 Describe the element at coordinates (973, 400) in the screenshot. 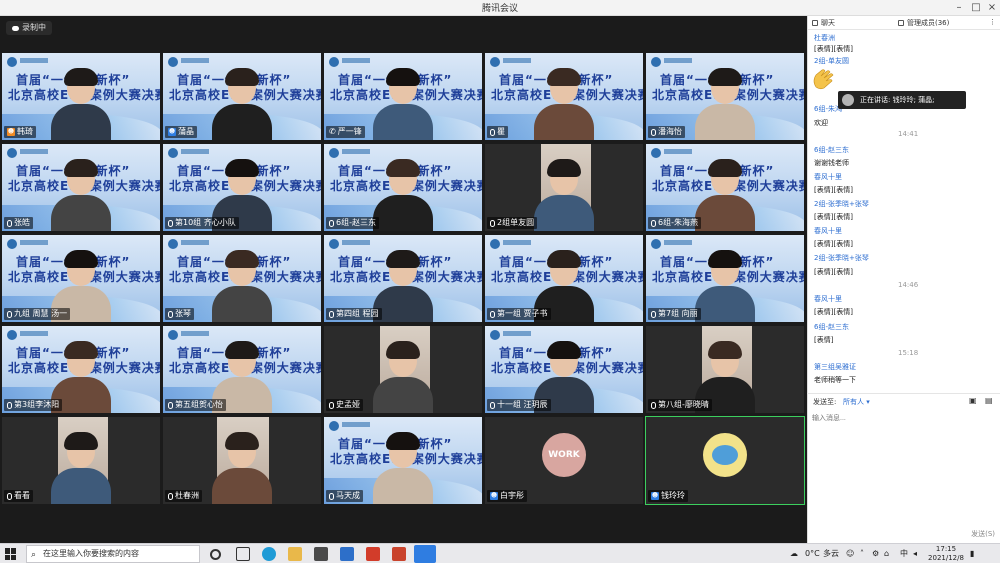

I see `image-icon: ▣` at that location.